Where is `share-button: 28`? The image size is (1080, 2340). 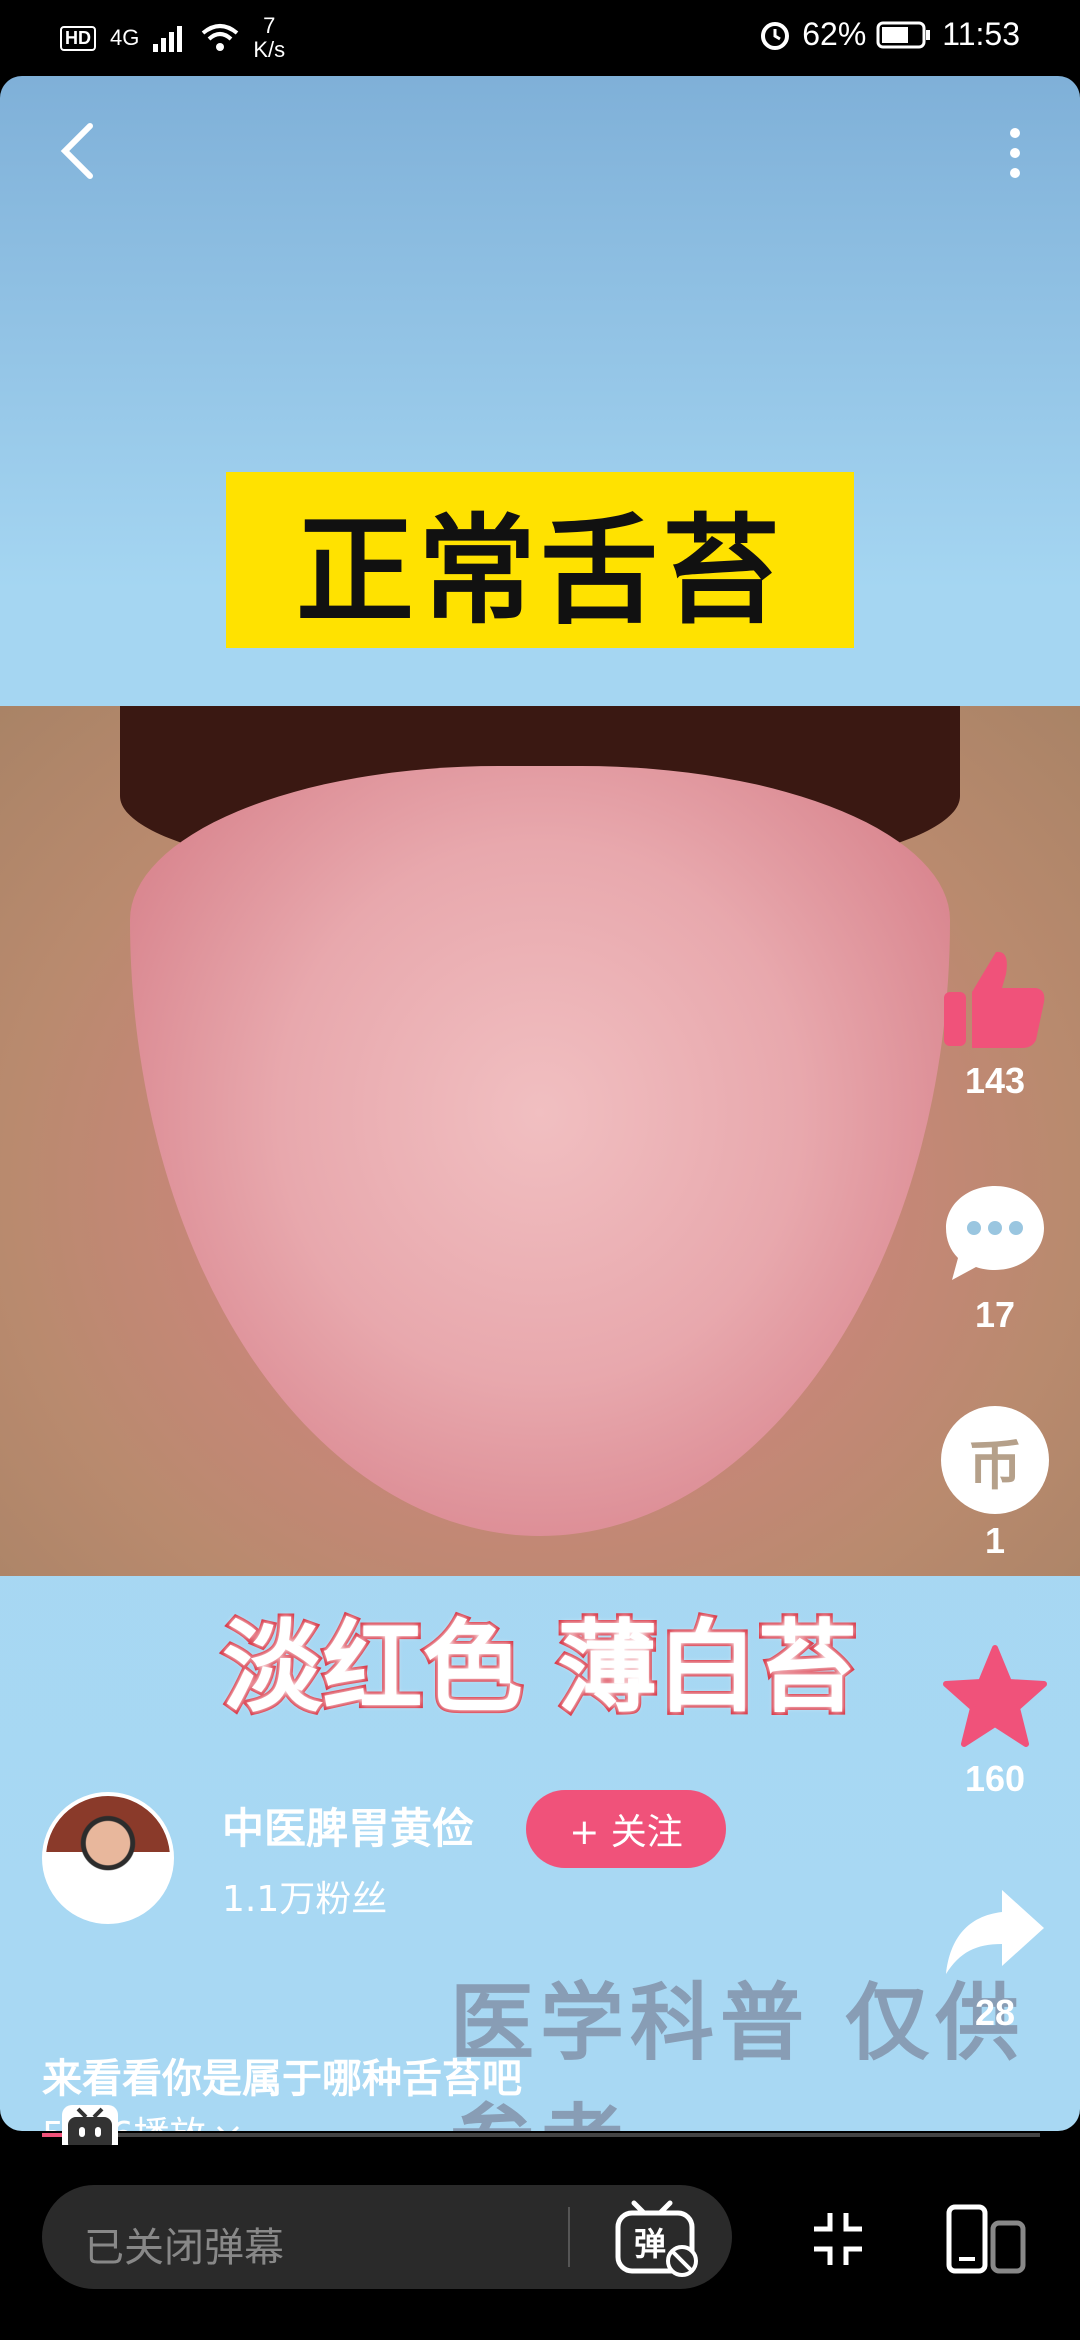
share-button: 28 is located at coordinates (995, 1955).